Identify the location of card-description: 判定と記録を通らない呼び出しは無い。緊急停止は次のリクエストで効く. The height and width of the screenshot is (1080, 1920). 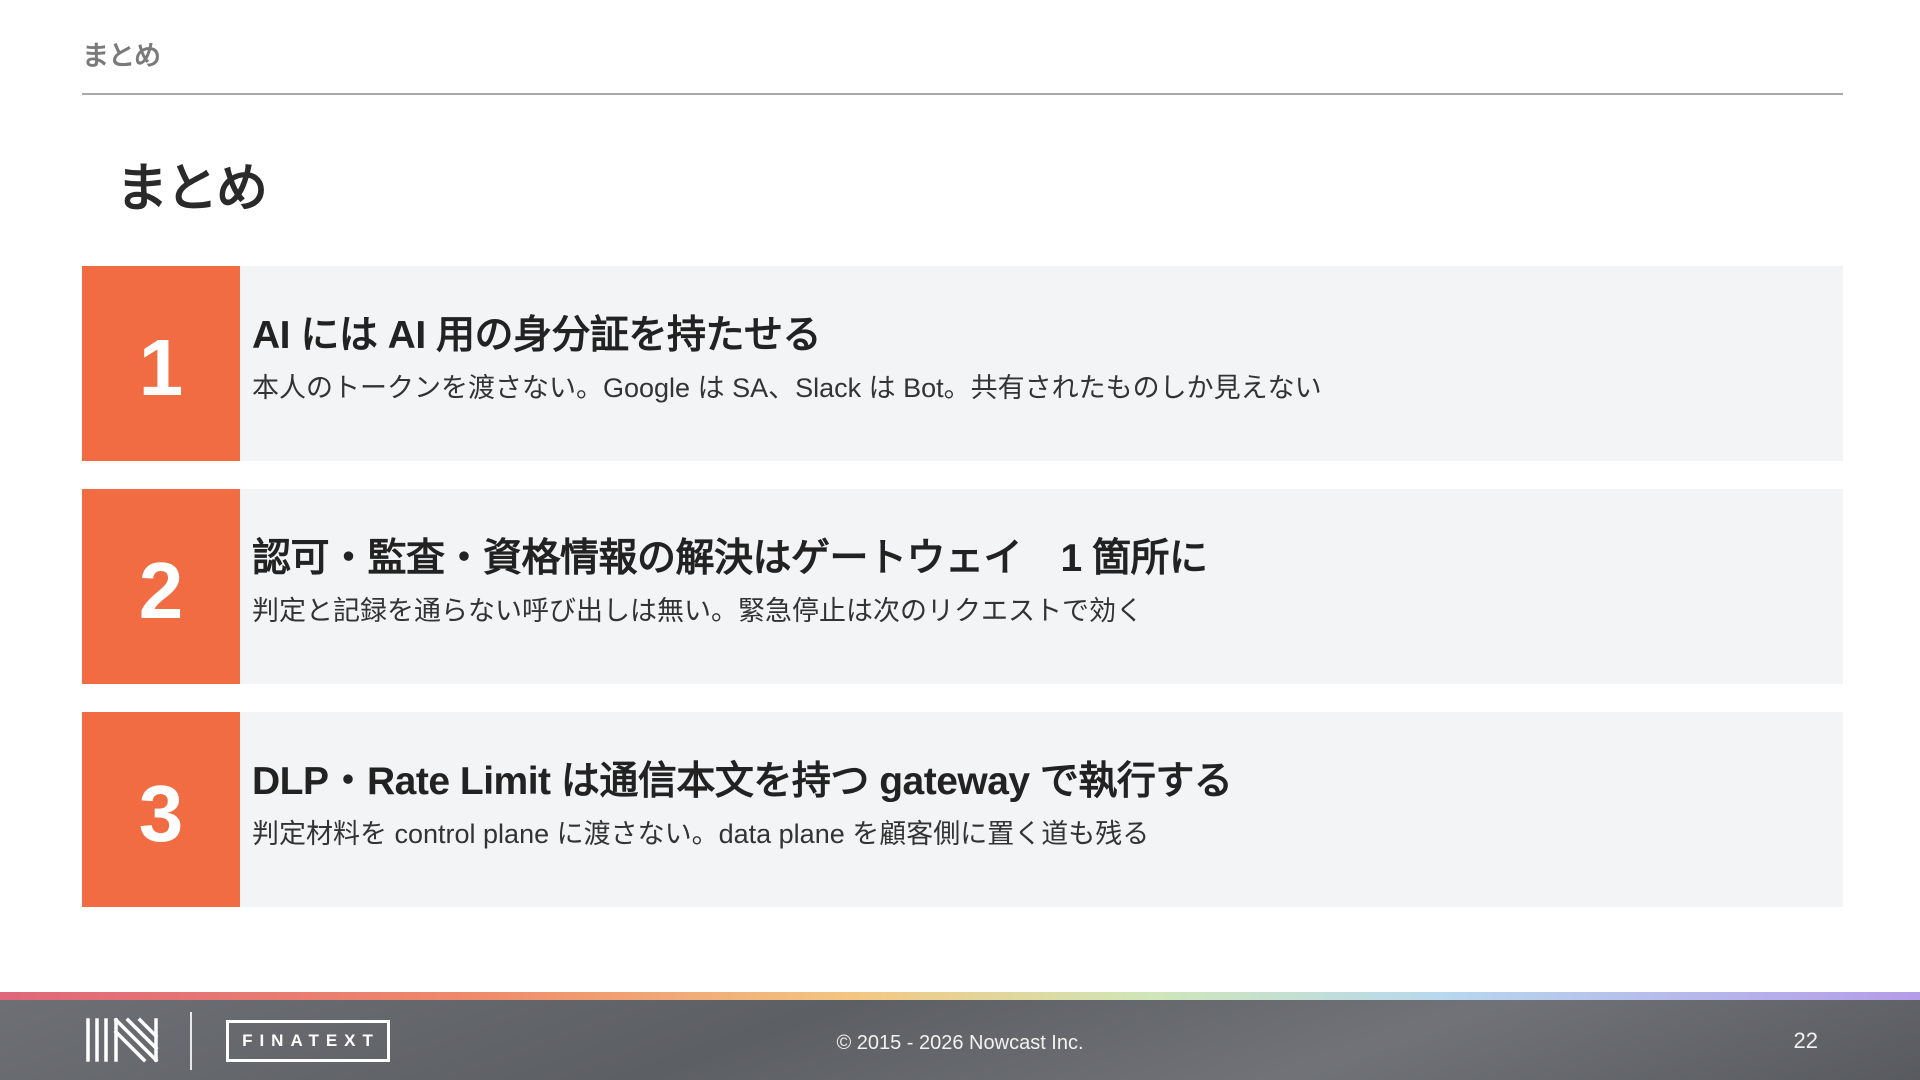
(697, 611).